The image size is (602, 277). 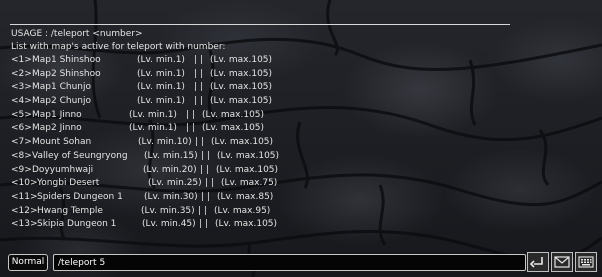 I want to click on map-number: <8>, so click(x=21, y=155).